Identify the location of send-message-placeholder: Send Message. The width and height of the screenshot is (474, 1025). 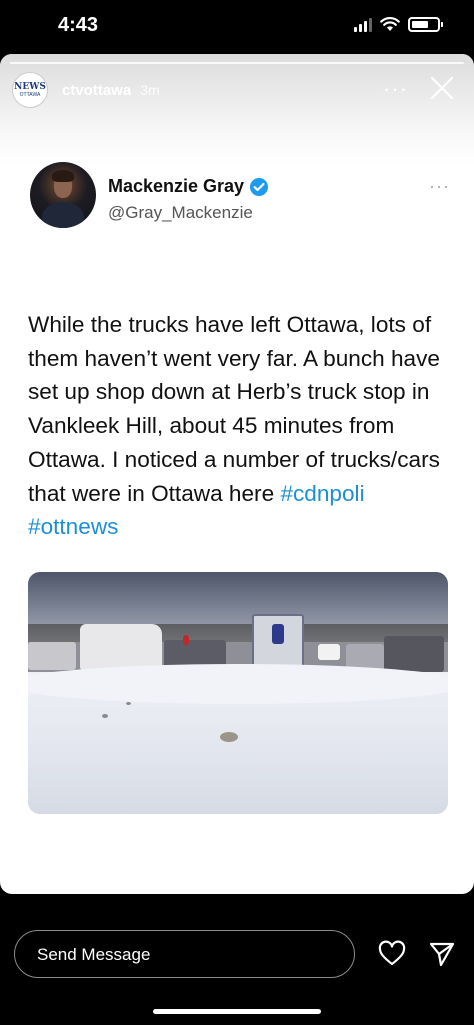
(94, 954).